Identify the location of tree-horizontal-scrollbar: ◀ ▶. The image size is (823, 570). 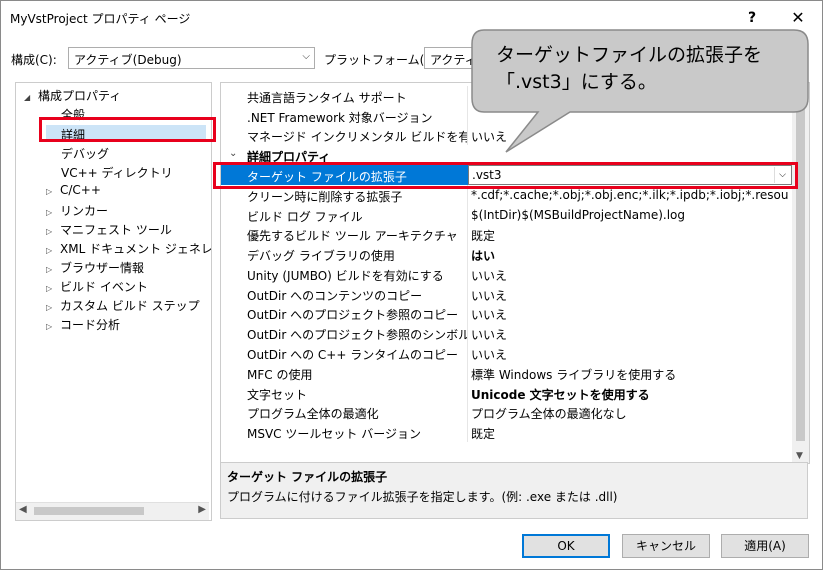
(112, 511).